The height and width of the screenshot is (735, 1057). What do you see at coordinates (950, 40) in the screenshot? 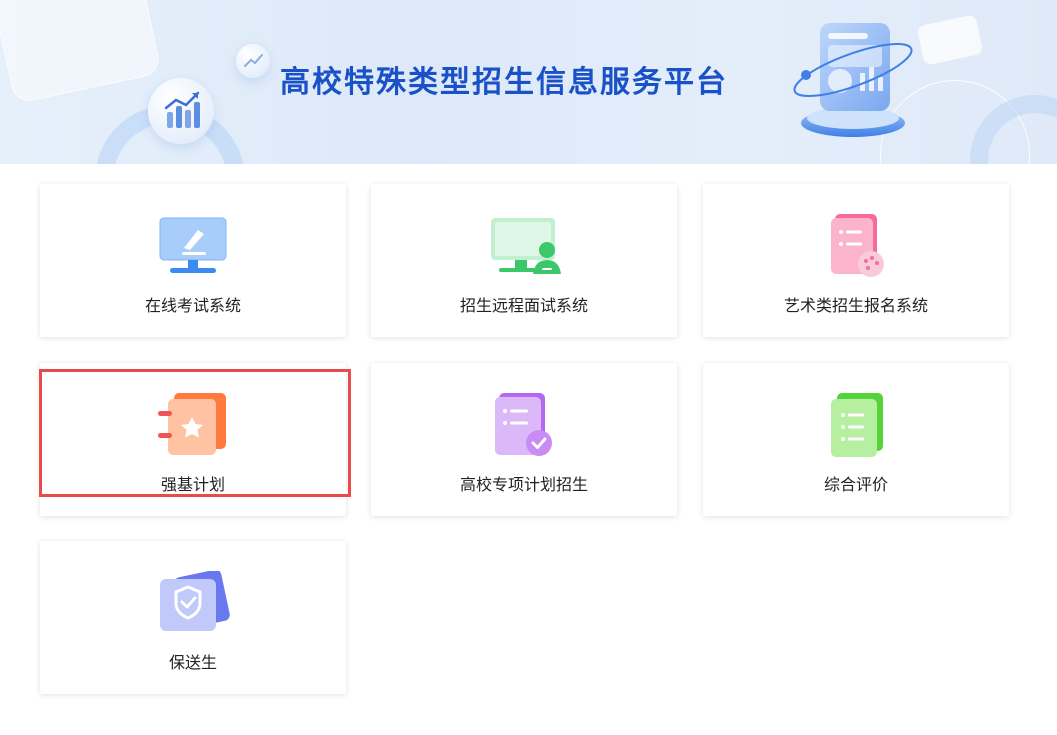
I see `decorative-glow` at bounding box center [950, 40].